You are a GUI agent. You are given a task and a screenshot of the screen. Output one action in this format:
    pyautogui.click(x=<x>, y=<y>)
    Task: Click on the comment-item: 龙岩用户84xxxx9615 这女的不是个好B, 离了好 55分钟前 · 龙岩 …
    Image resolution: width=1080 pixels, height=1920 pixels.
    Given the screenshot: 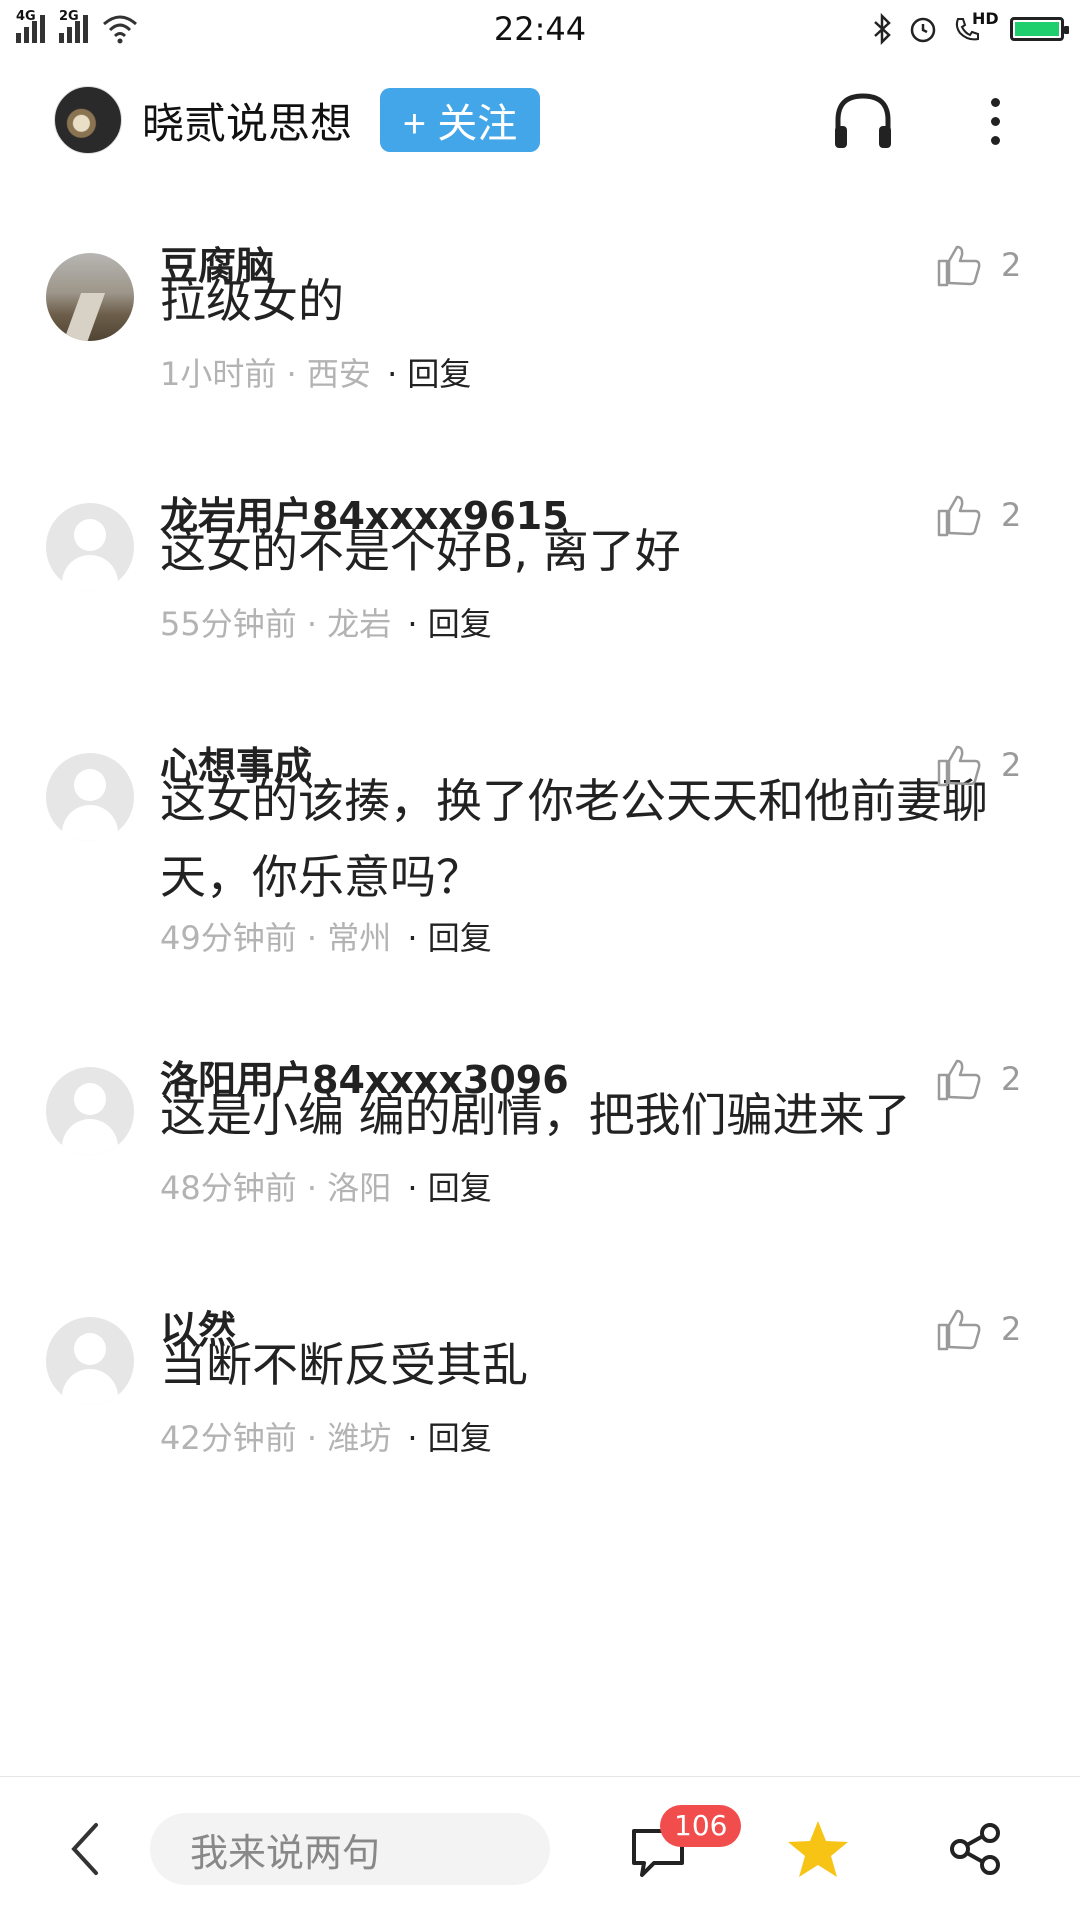 What is the action you would take?
    pyautogui.click(x=540, y=590)
    